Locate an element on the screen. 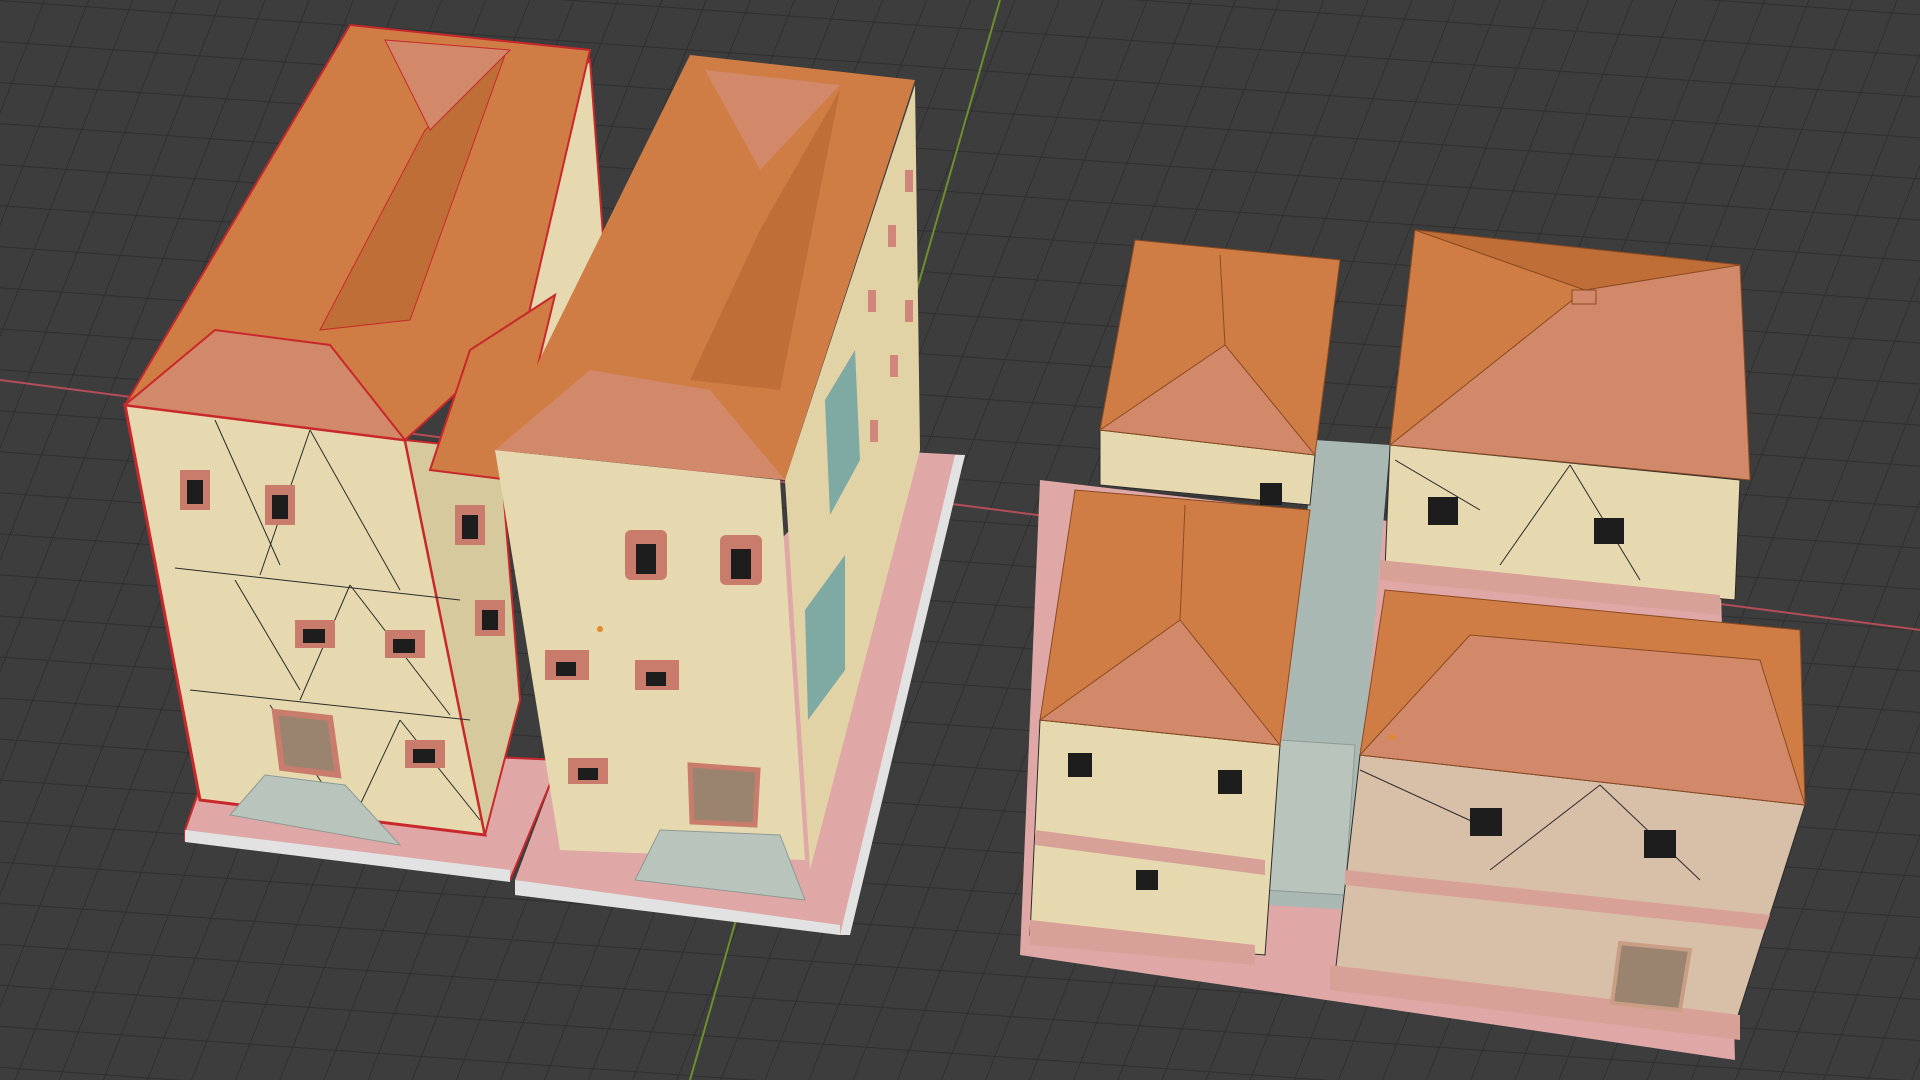 This screenshot has width=1920, height=1080. house-right-bottom-large is located at coordinates (1568, 814).